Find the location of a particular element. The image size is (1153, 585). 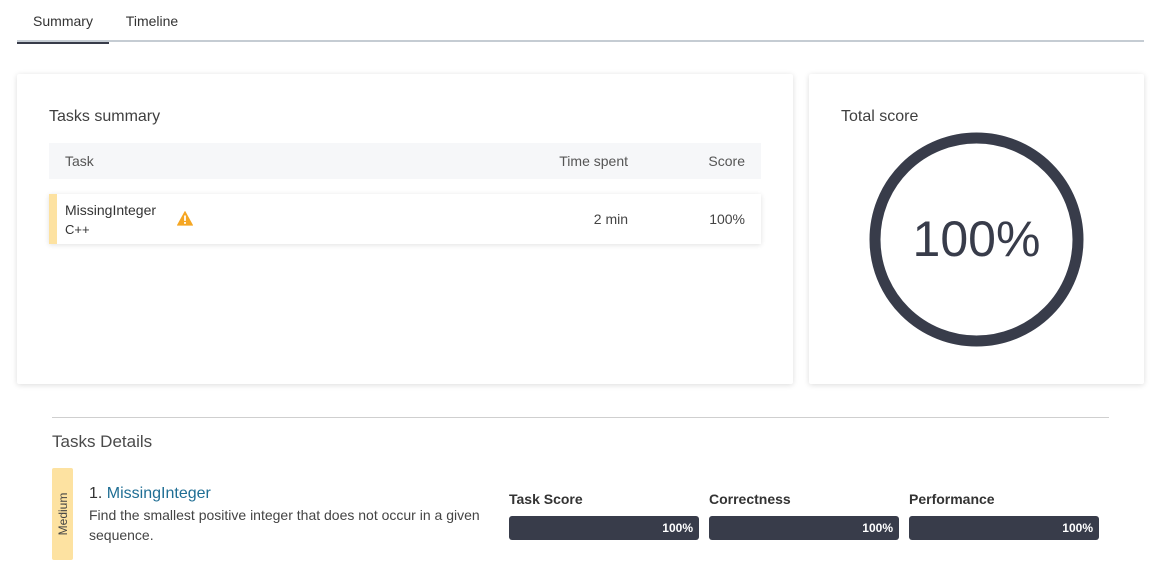

metric-task-score: Task Score 100% is located at coordinates (604, 515).